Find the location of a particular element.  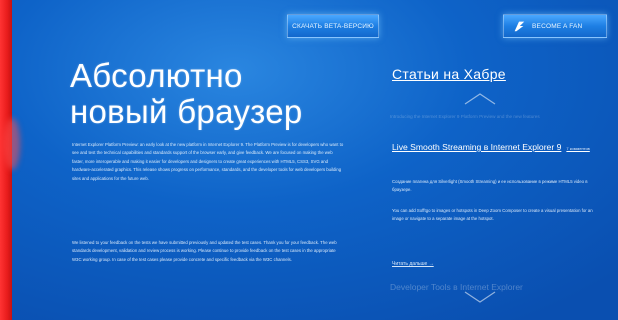

facebook-f-icon is located at coordinates (519, 26).